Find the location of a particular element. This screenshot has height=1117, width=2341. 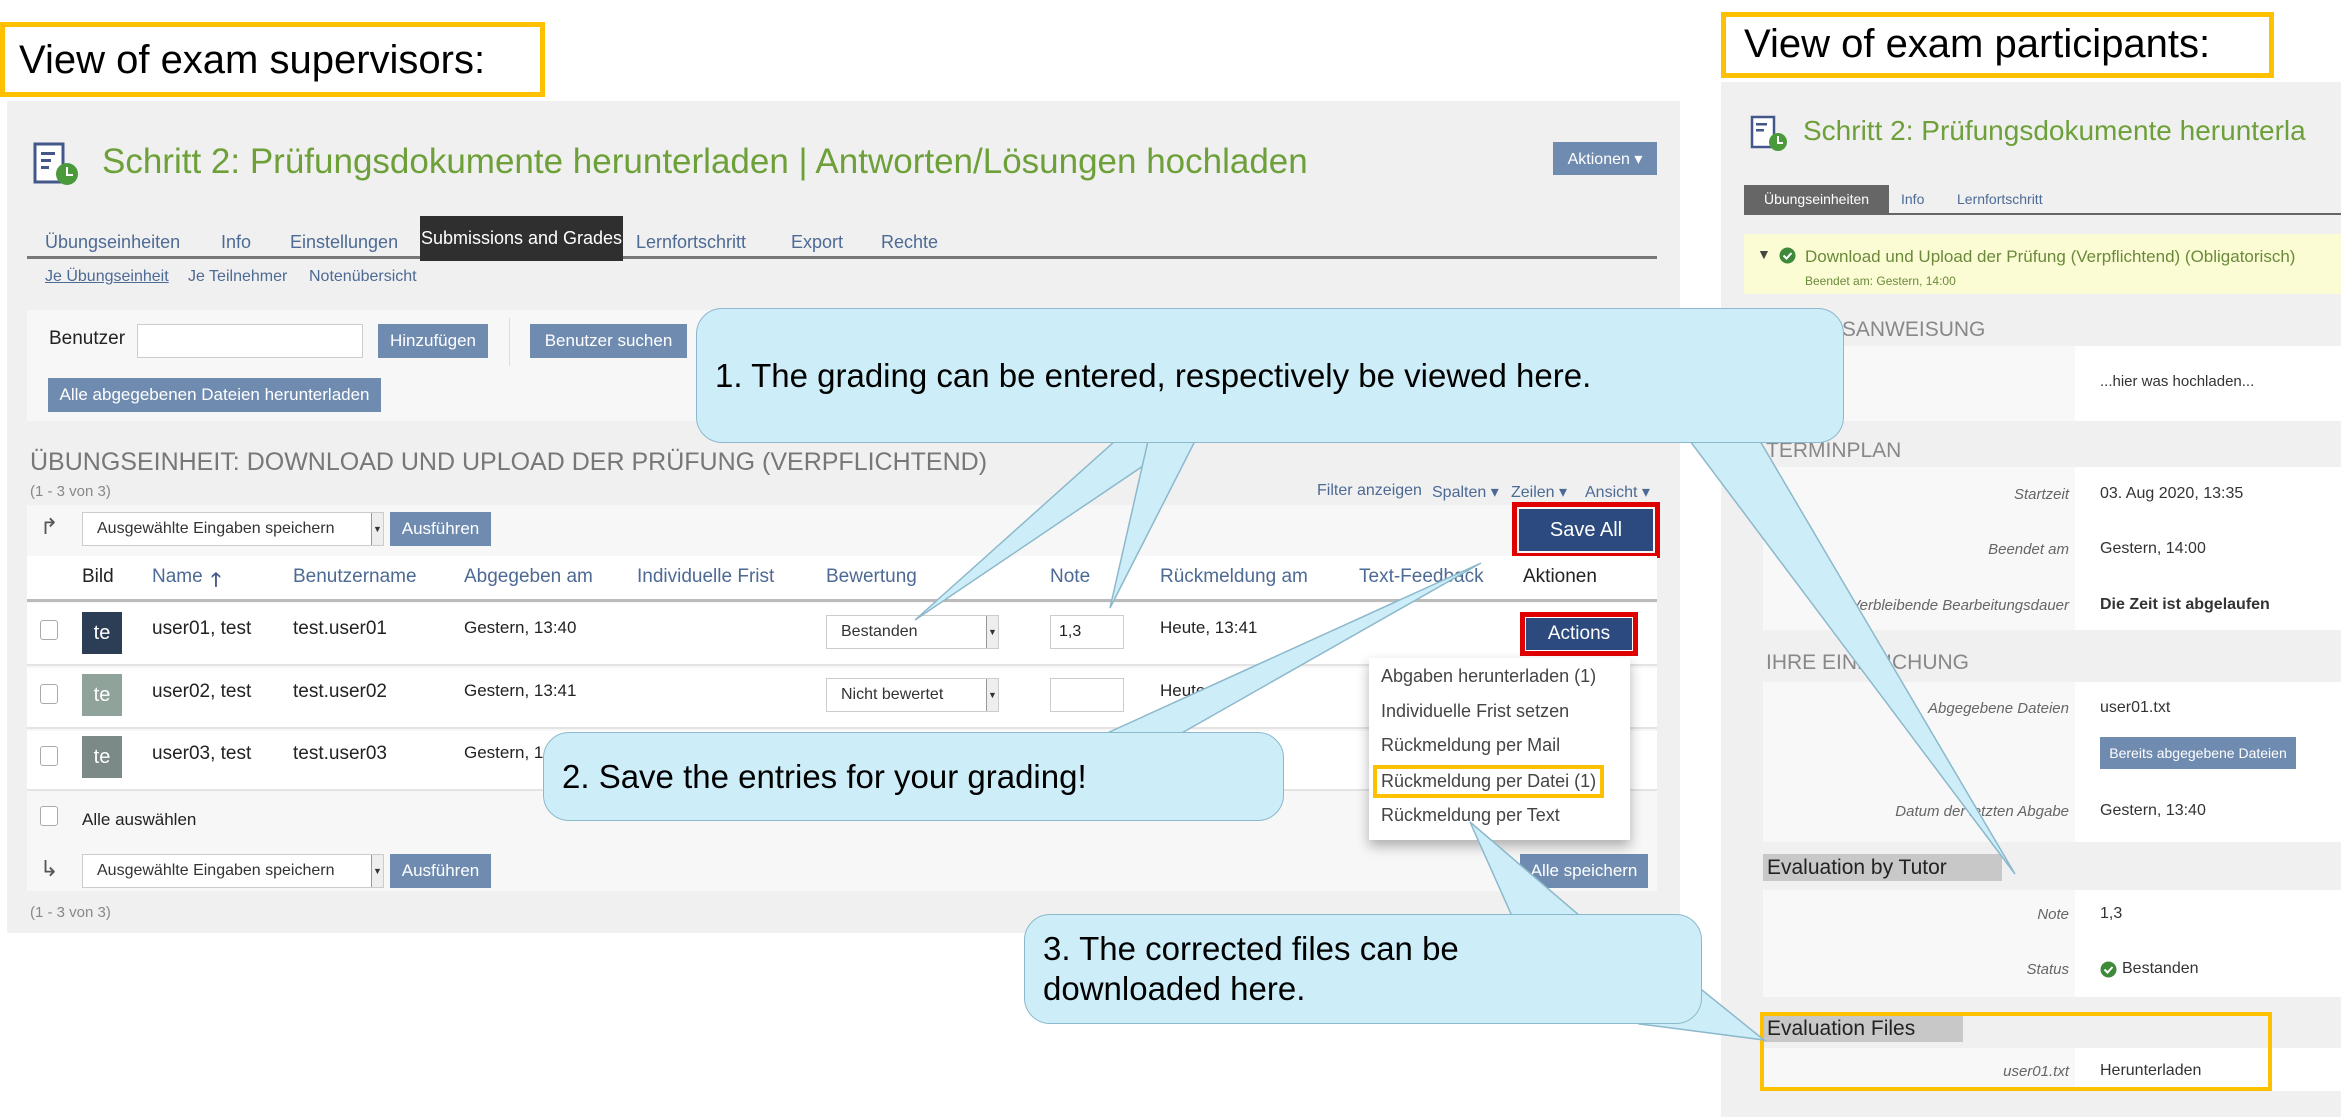

callout-2-tail is located at coordinates (1293, 648).